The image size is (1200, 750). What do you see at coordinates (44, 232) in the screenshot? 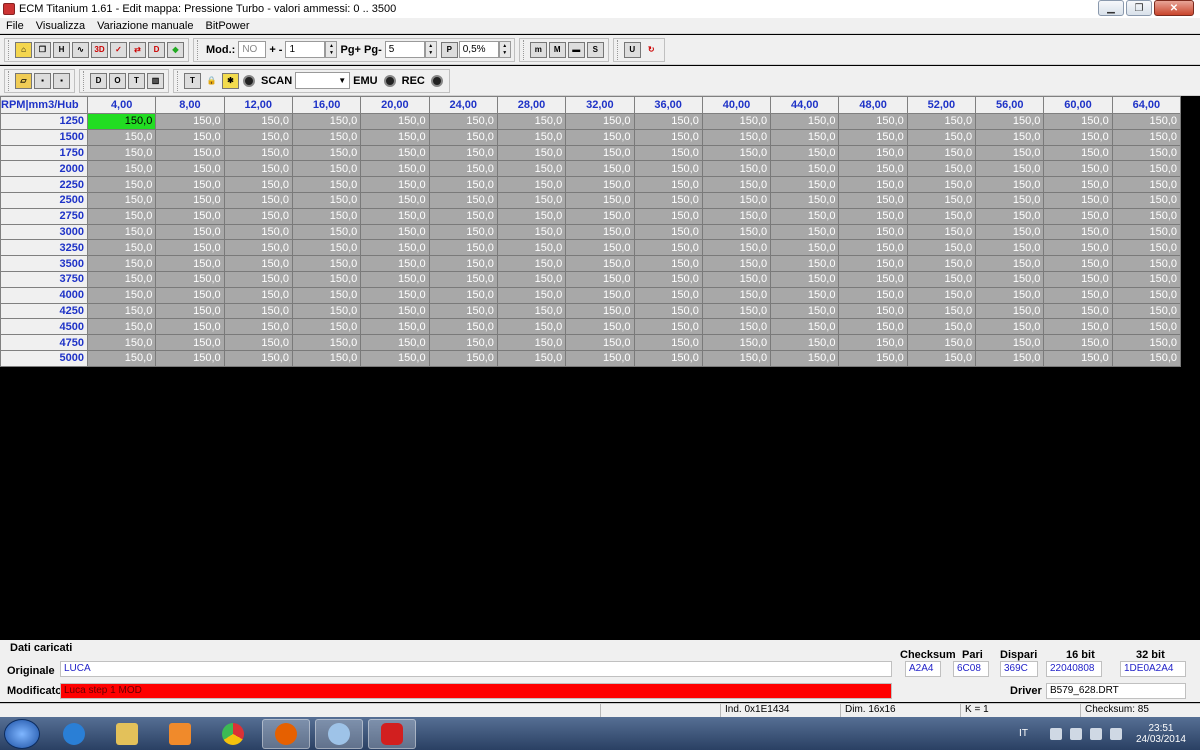
I see `row-header: 3000` at bounding box center [44, 232].